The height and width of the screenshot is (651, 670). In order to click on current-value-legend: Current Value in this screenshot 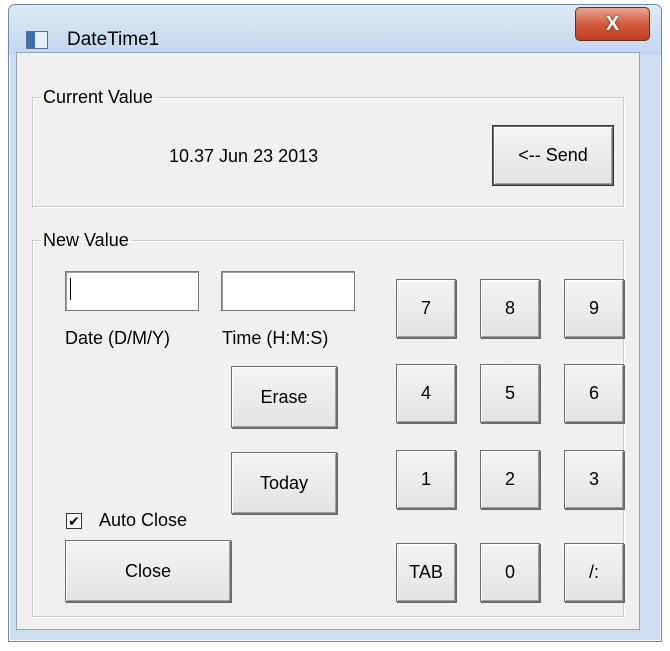, I will do `click(98, 97)`.